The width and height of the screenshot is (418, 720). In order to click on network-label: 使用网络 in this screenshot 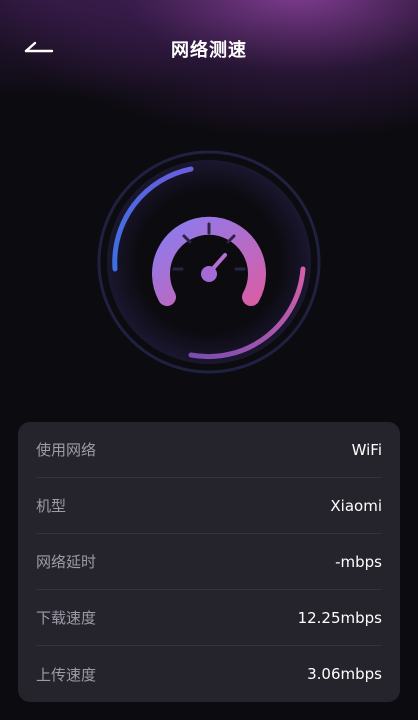, I will do `click(66, 450)`.